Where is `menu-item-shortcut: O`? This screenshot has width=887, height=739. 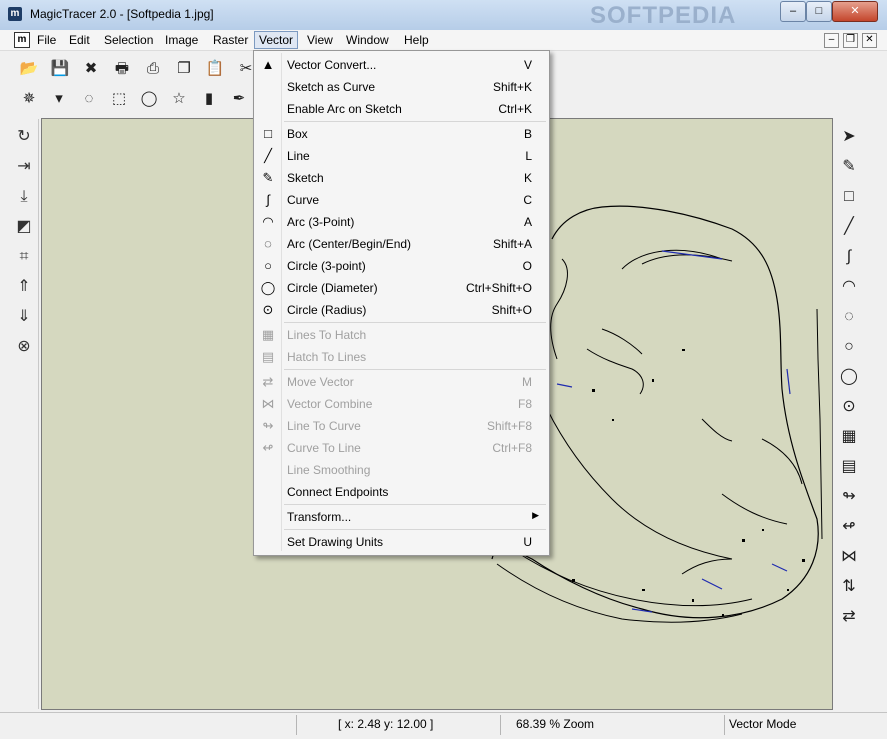 menu-item-shortcut: O is located at coordinates (527, 266).